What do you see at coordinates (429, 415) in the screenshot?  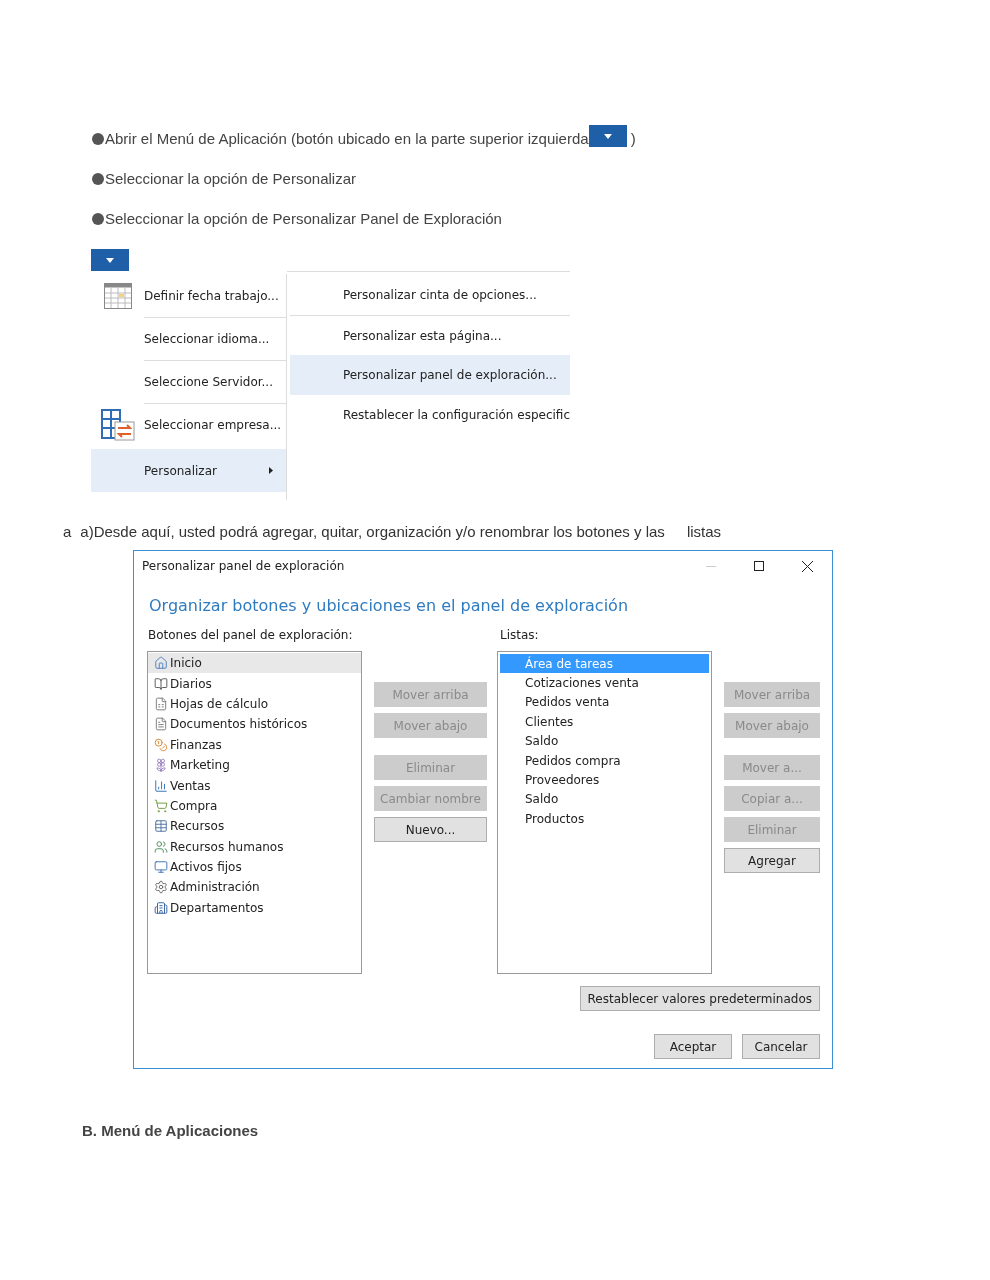 I see `menu-item: Restablecer la configuración especific` at bounding box center [429, 415].